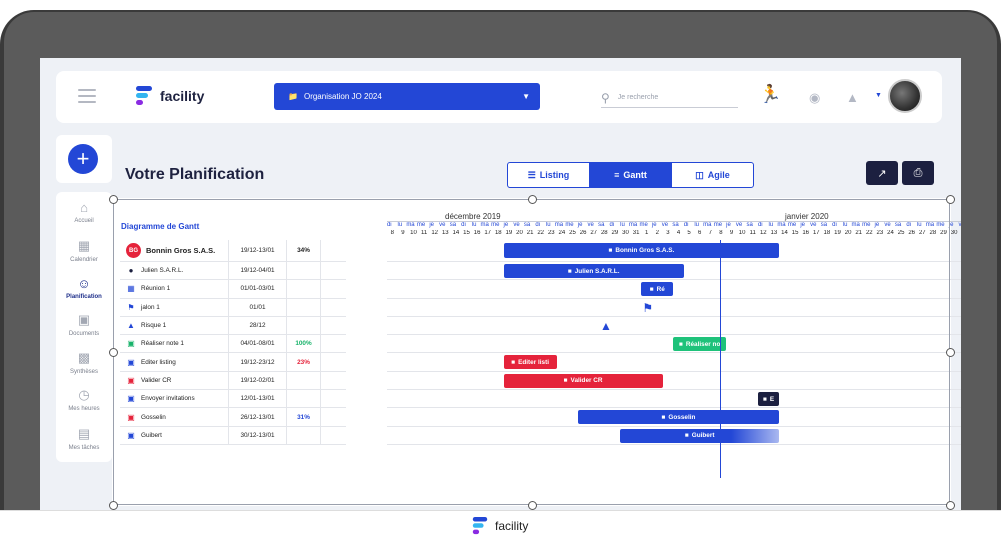 The image size is (1001, 541). I want to click on sidebar-item-syntheses: ▩ Synthèses, so click(84, 362).